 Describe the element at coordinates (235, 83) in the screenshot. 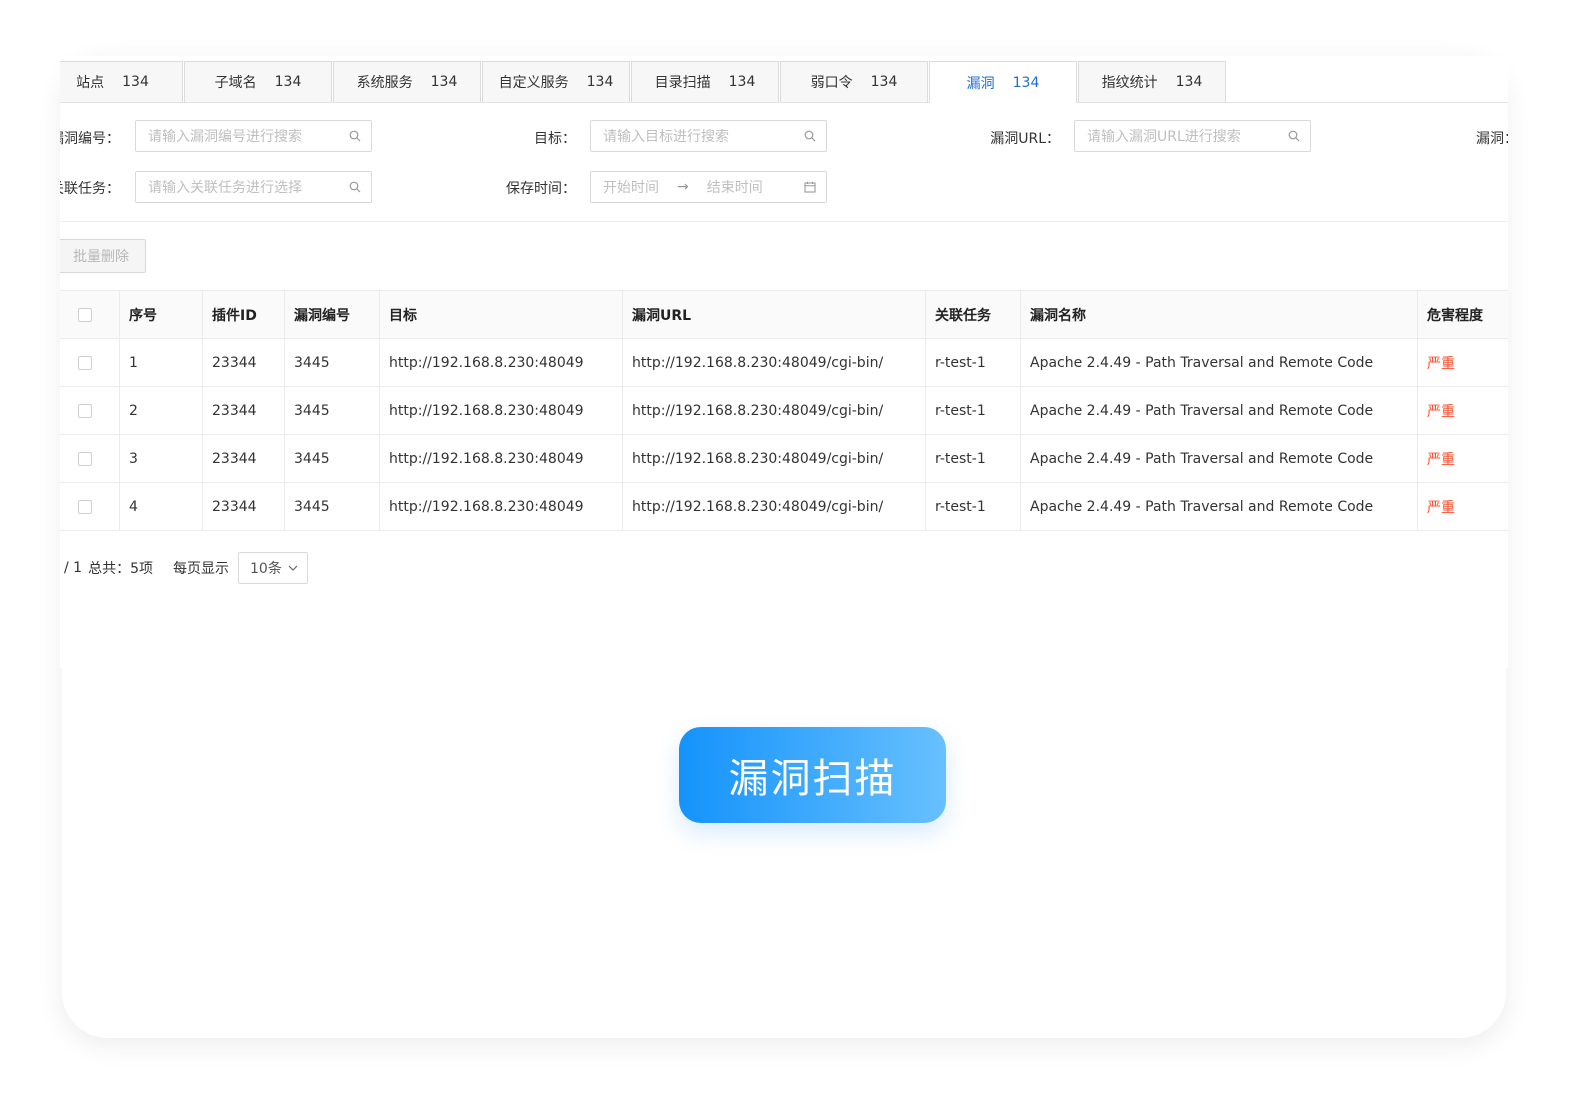

I see `tab-label: 子域名` at that location.